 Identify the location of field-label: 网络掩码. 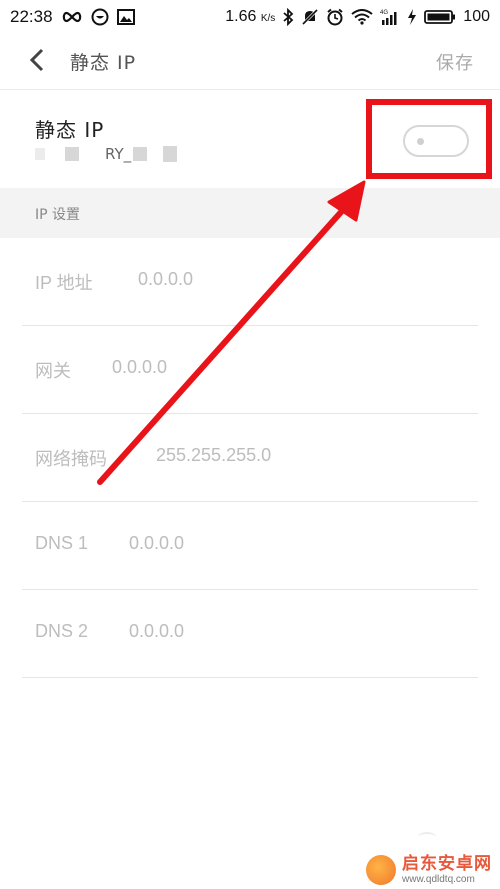
(71, 459).